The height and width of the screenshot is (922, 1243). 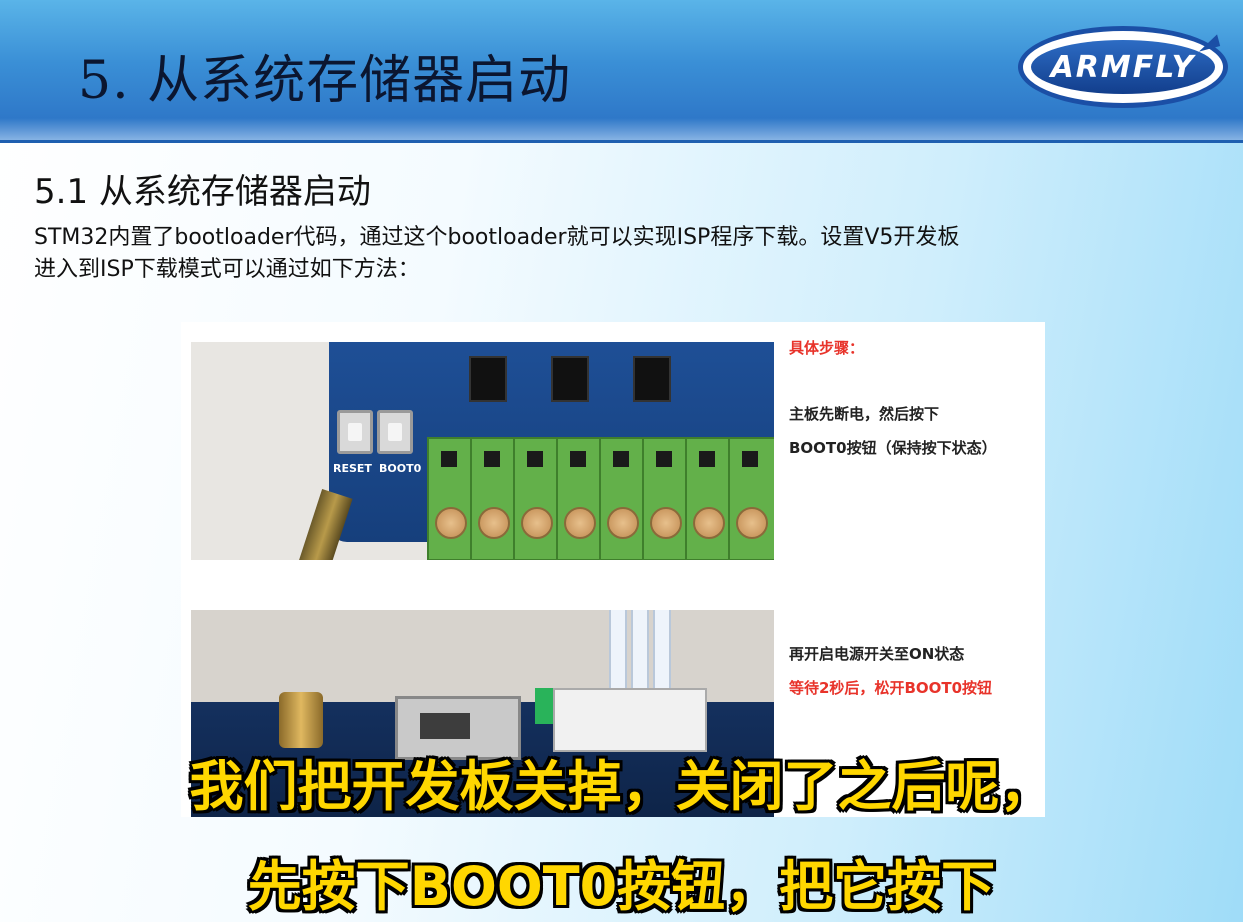 I want to click on logo-swoosh-icon, so click(x=1208, y=43).